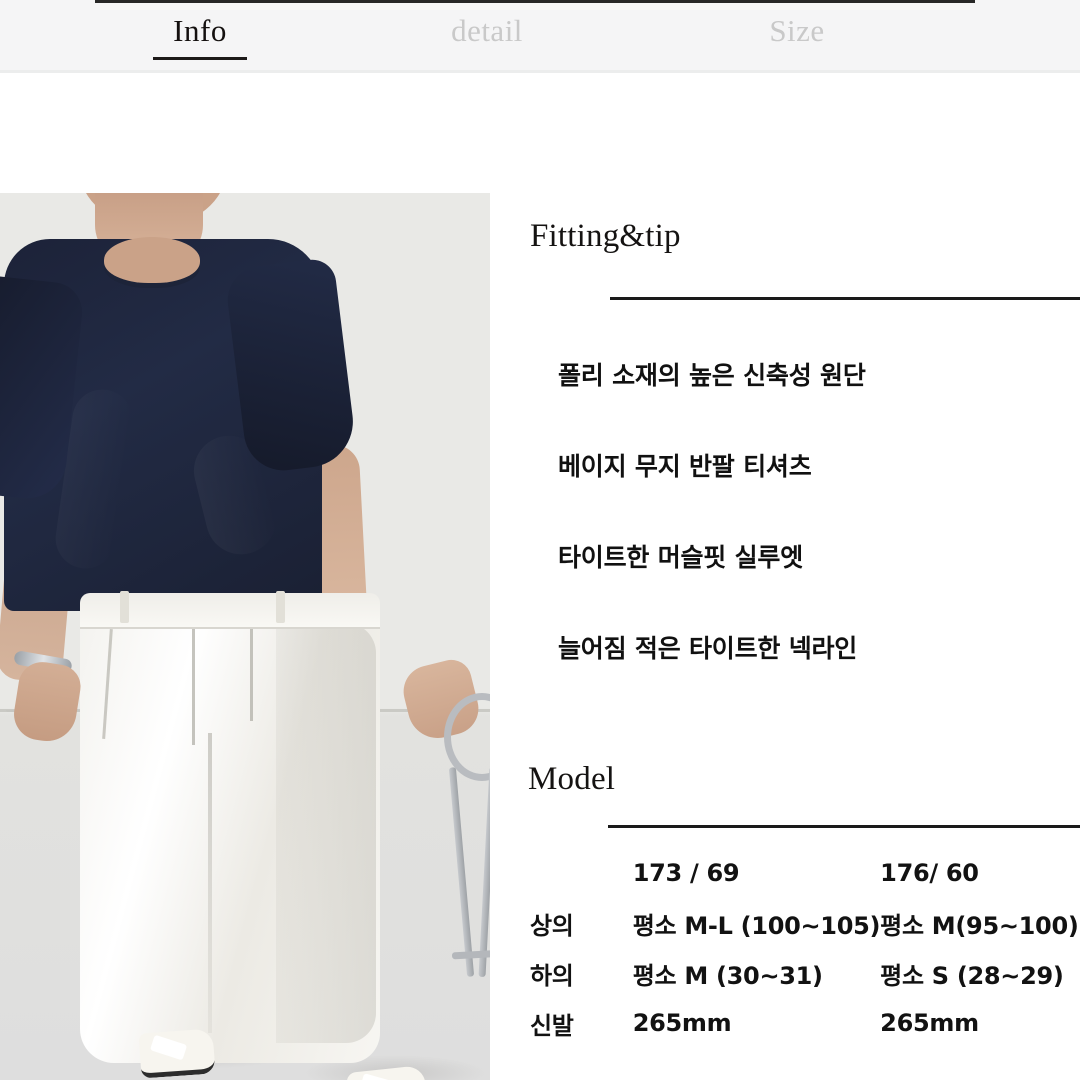  I want to click on model-col-b-header: 176/ 60, so click(929, 873).